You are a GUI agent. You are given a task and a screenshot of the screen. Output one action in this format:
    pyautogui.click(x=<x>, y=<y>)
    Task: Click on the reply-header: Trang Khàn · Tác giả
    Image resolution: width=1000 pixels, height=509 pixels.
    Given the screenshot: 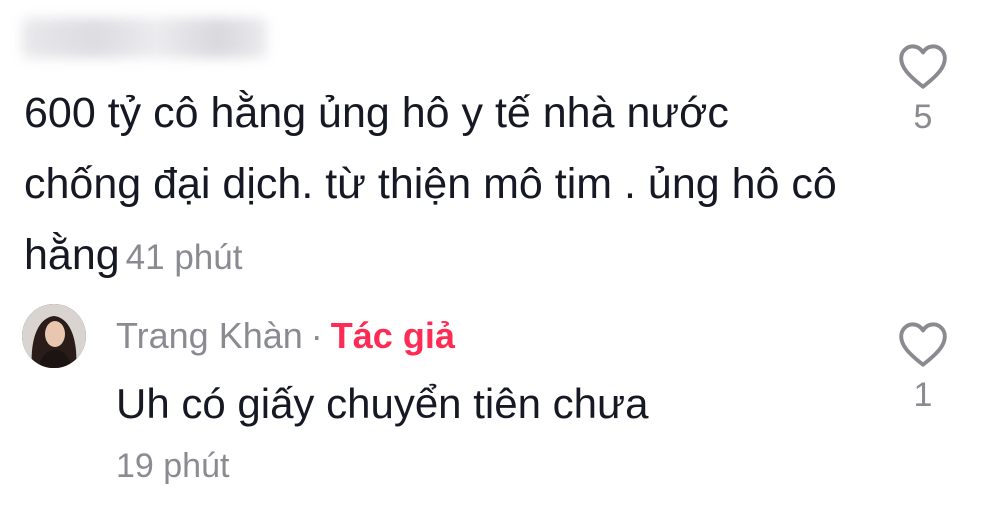 What is the action you would take?
    pyautogui.click(x=285, y=336)
    